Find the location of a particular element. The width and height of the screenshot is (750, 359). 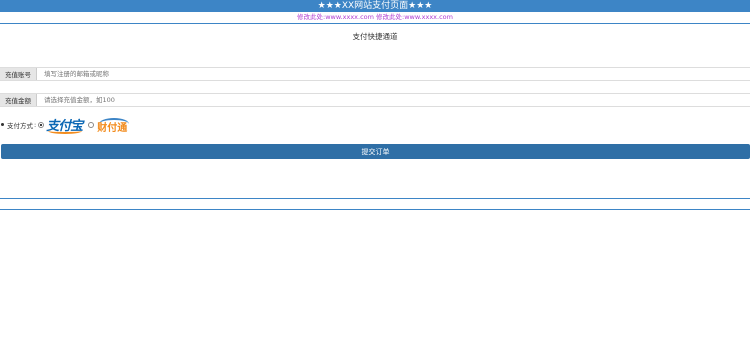

notice-text: 修改此处:www.xxxx.com 修改此处:www.xxxx.com is located at coordinates (375, 17).